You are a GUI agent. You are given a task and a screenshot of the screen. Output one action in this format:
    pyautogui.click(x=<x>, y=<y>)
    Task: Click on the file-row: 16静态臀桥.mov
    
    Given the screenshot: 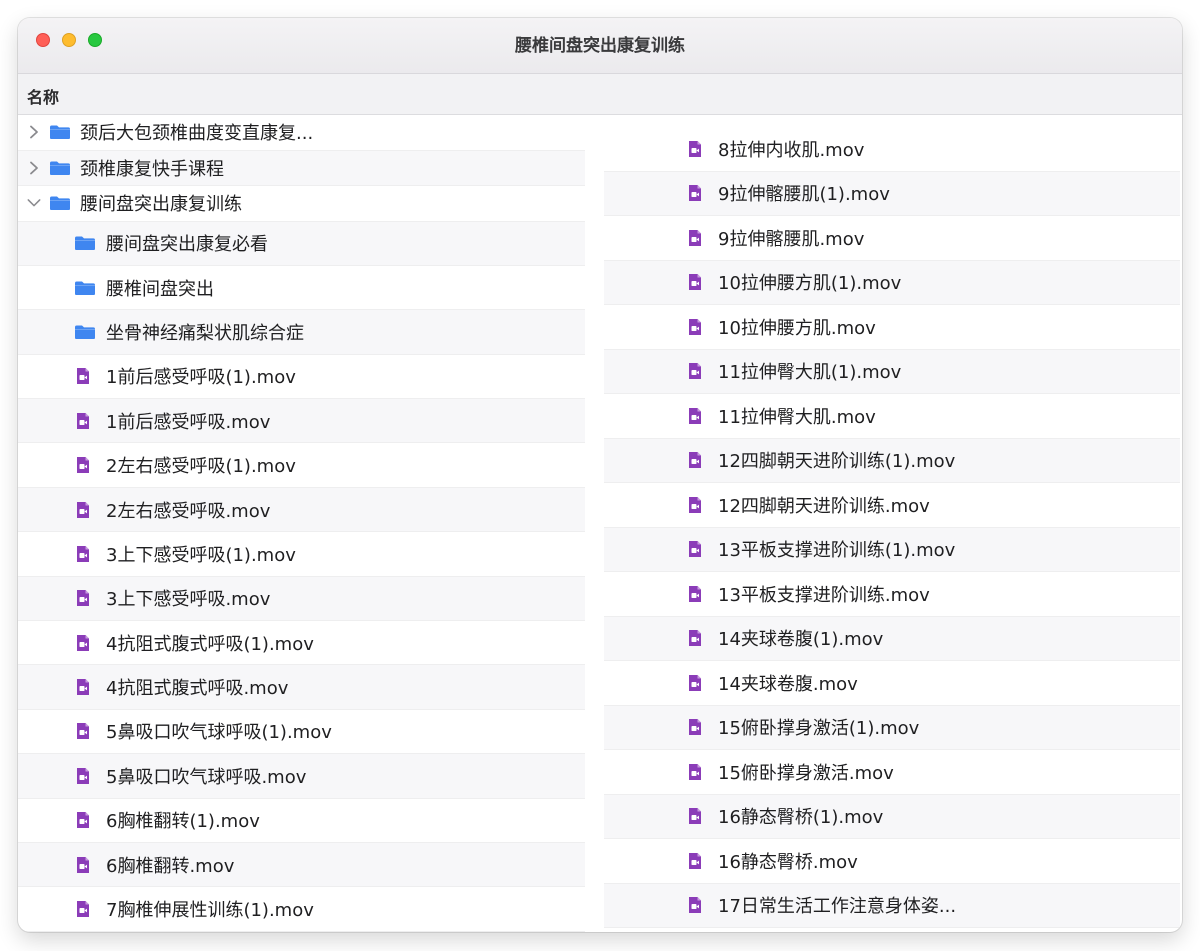 What is the action you would take?
    pyautogui.click(x=892, y=861)
    